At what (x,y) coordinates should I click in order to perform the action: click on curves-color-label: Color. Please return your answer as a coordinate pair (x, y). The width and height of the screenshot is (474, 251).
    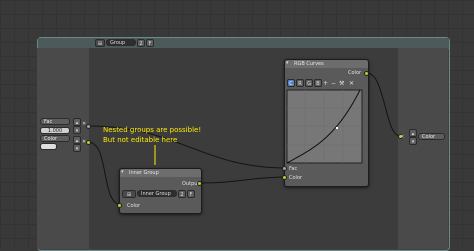
    Looking at the image, I should click on (296, 178).